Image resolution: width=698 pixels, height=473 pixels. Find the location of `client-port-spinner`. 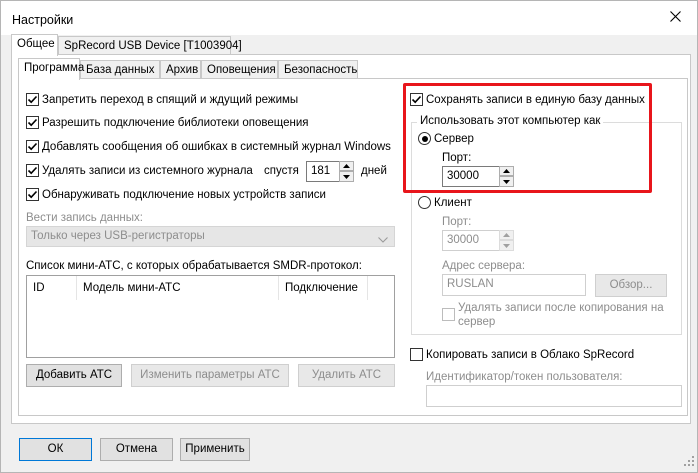

client-port-spinner is located at coordinates (506, 240).